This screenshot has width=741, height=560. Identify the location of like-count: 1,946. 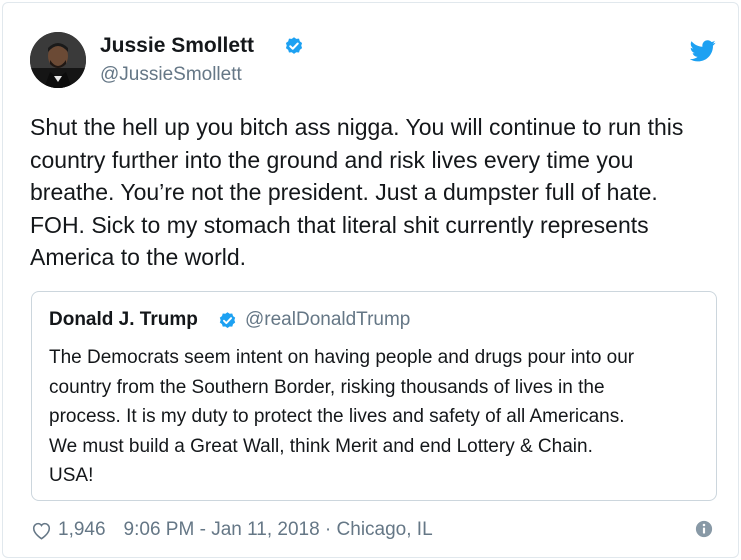
(82, 530).